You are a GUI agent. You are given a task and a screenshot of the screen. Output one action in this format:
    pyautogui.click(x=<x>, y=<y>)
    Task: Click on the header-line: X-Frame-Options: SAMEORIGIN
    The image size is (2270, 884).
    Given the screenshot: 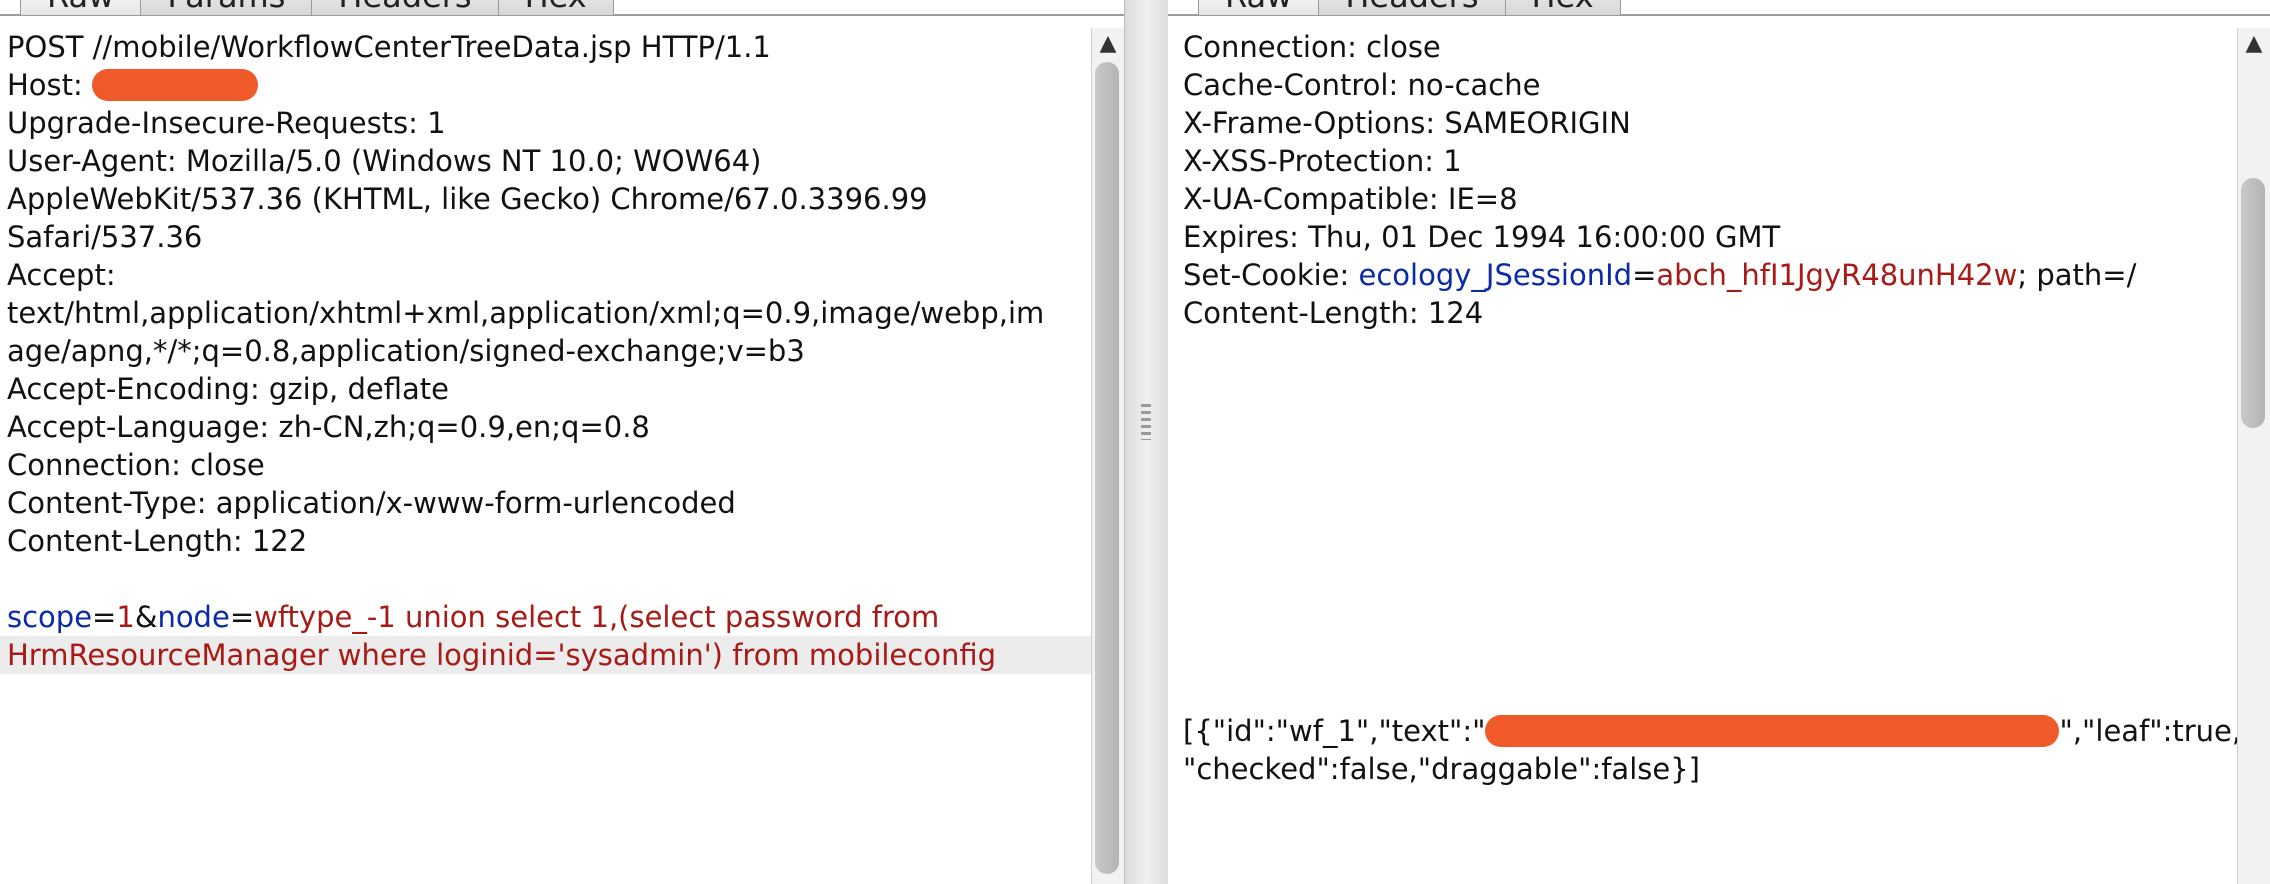 What is the action you would take?
    pyautogui.click(x=1407, y=123)
    